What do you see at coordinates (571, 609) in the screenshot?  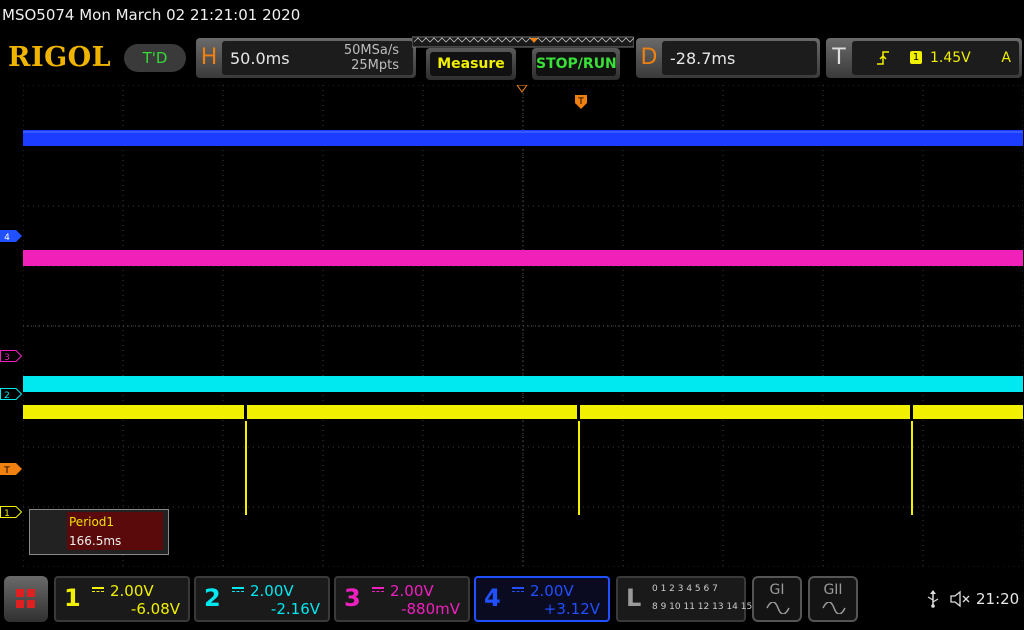 I see `channel-4-offset: +3.12V` at bounding box center [571, 609].